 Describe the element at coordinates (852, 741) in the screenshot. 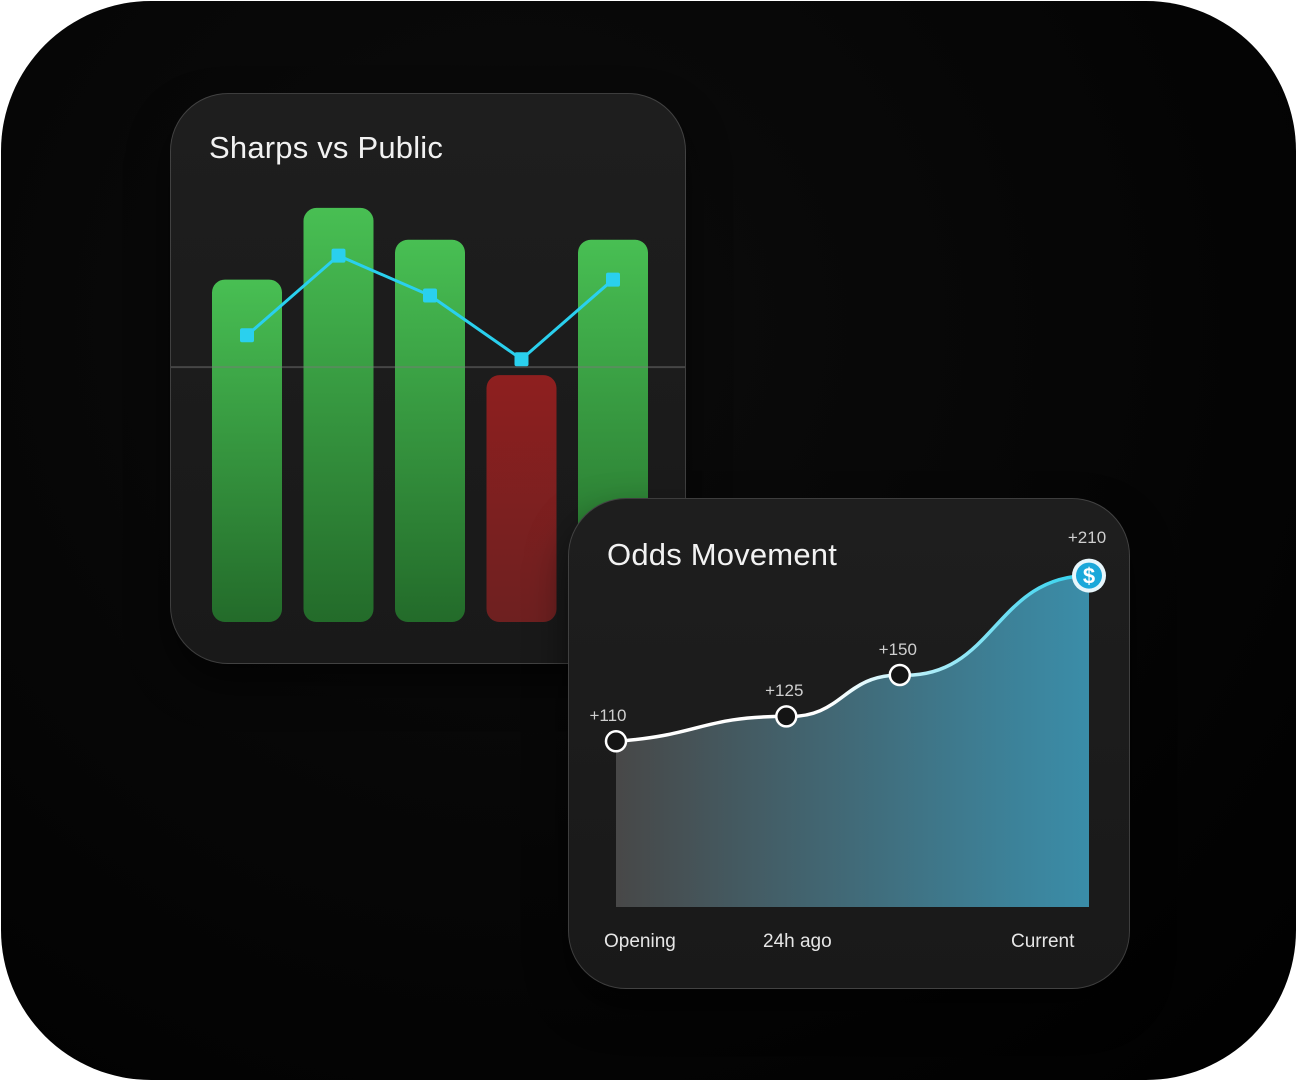

I see `area-fill` at that location.